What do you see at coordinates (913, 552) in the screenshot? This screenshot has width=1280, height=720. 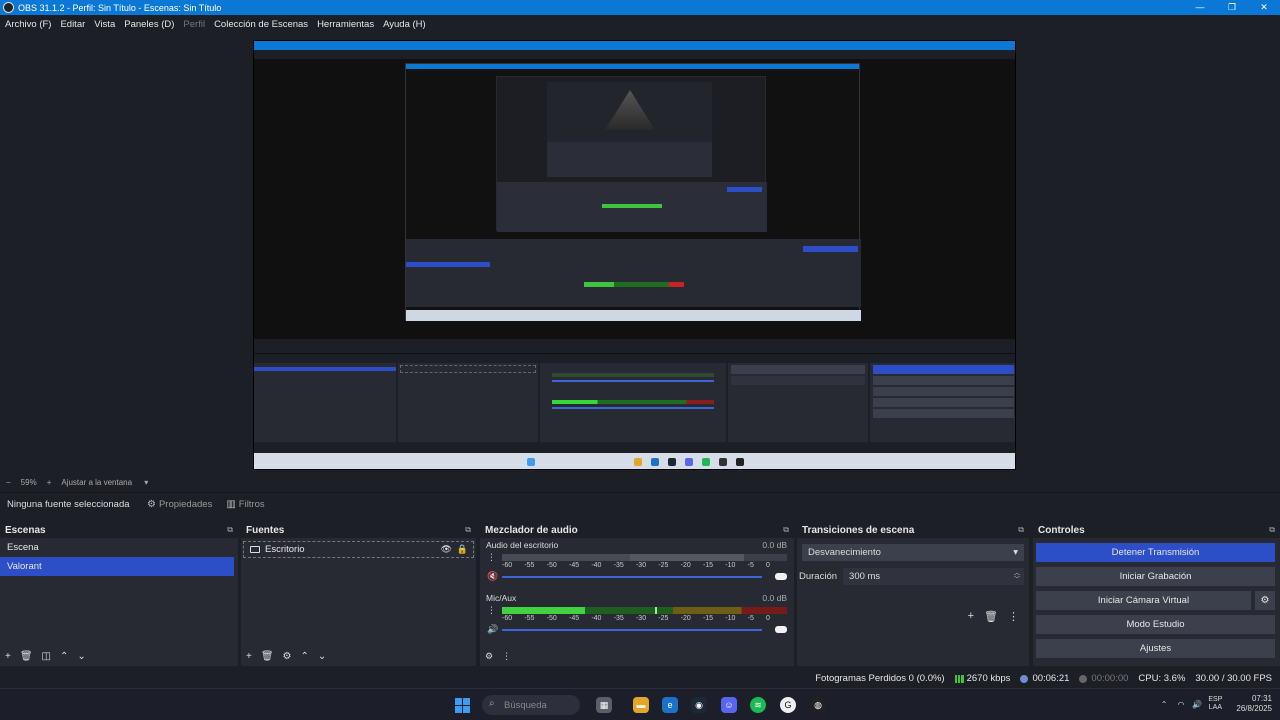 I see `transition-select: Desvanecimiento ▾` at bounding box center [913, 552].